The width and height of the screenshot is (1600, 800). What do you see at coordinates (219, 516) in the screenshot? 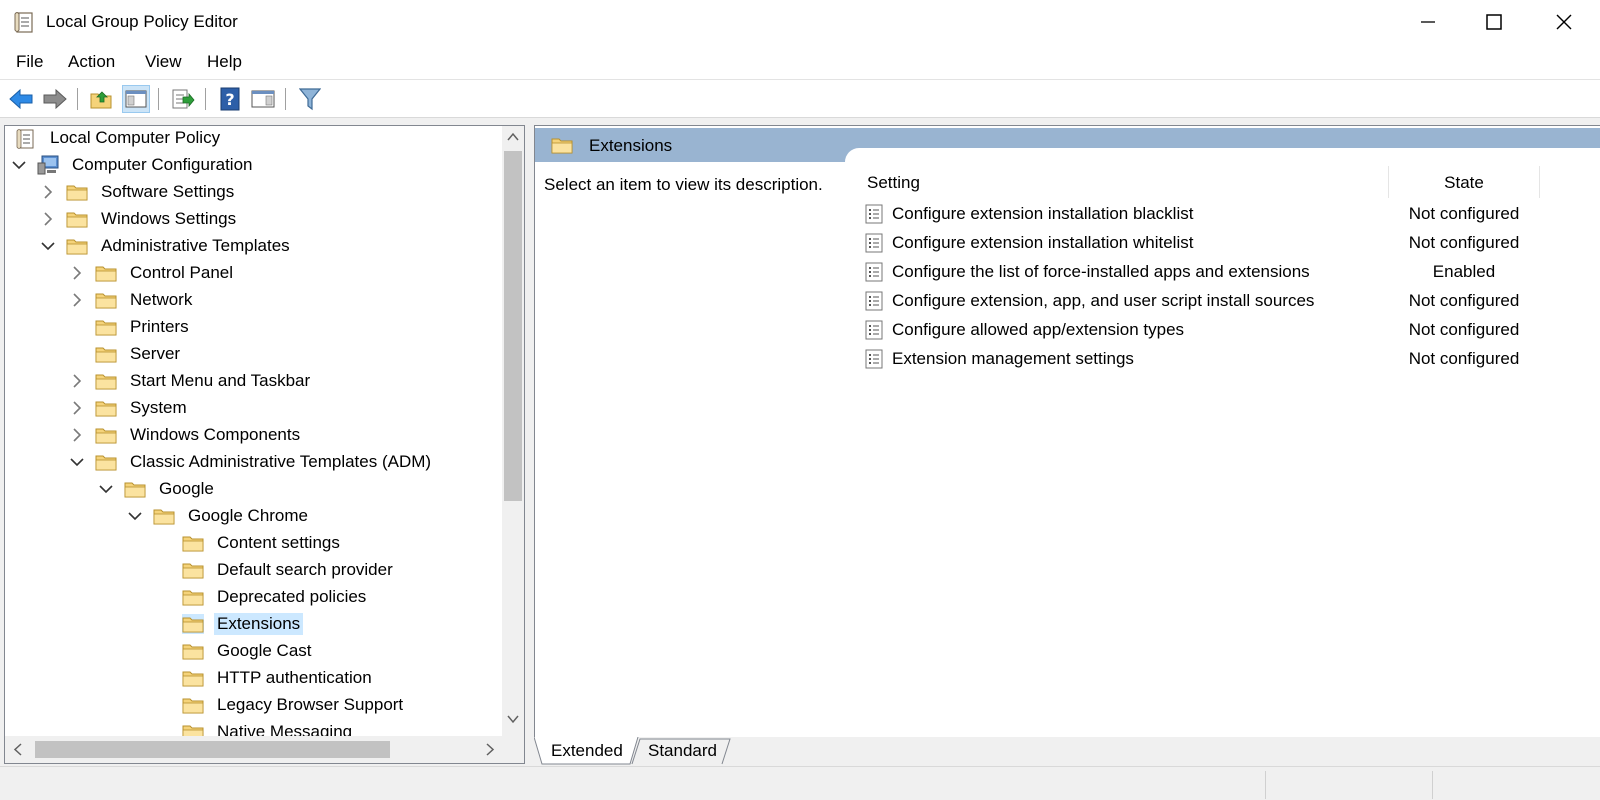
I see `tree-item-google-chrome: Google Chrome` at bounding box center [219, 516].